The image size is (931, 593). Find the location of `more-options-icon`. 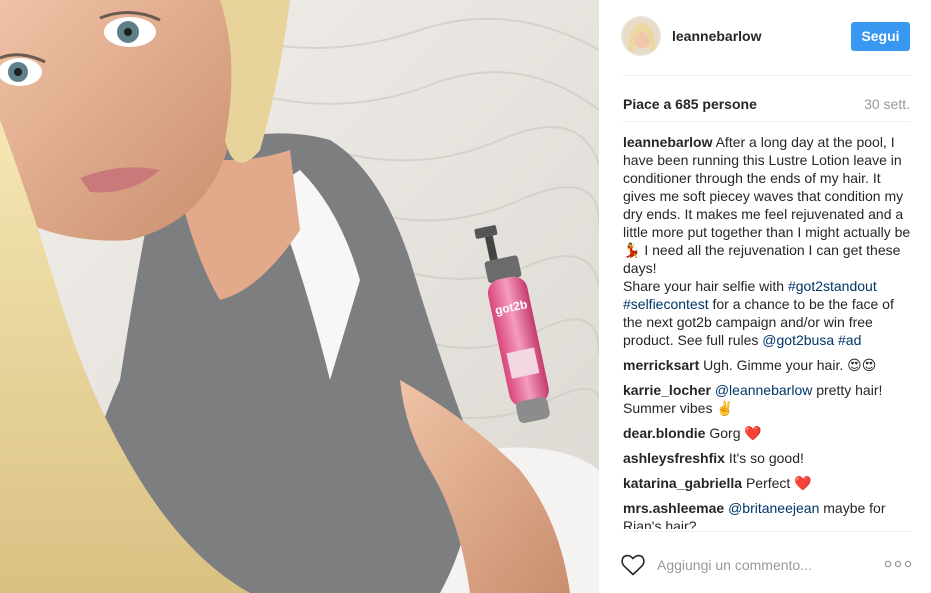

more-options-icon is located at coordinates (898, 564).